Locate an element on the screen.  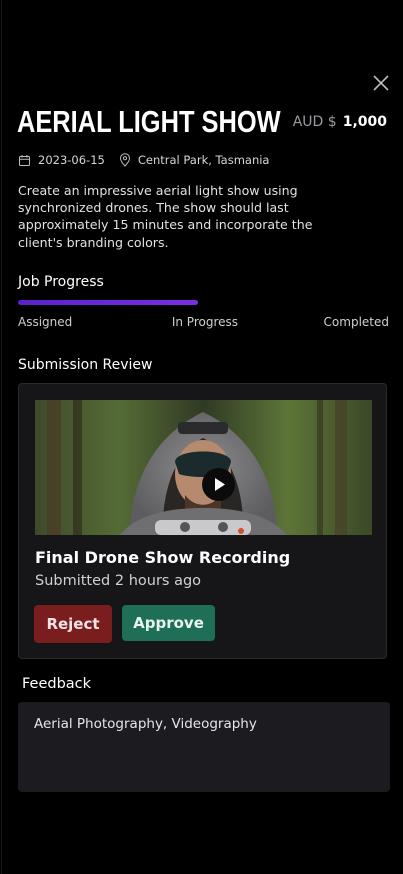
play-button is located at coordinates (218, 484).